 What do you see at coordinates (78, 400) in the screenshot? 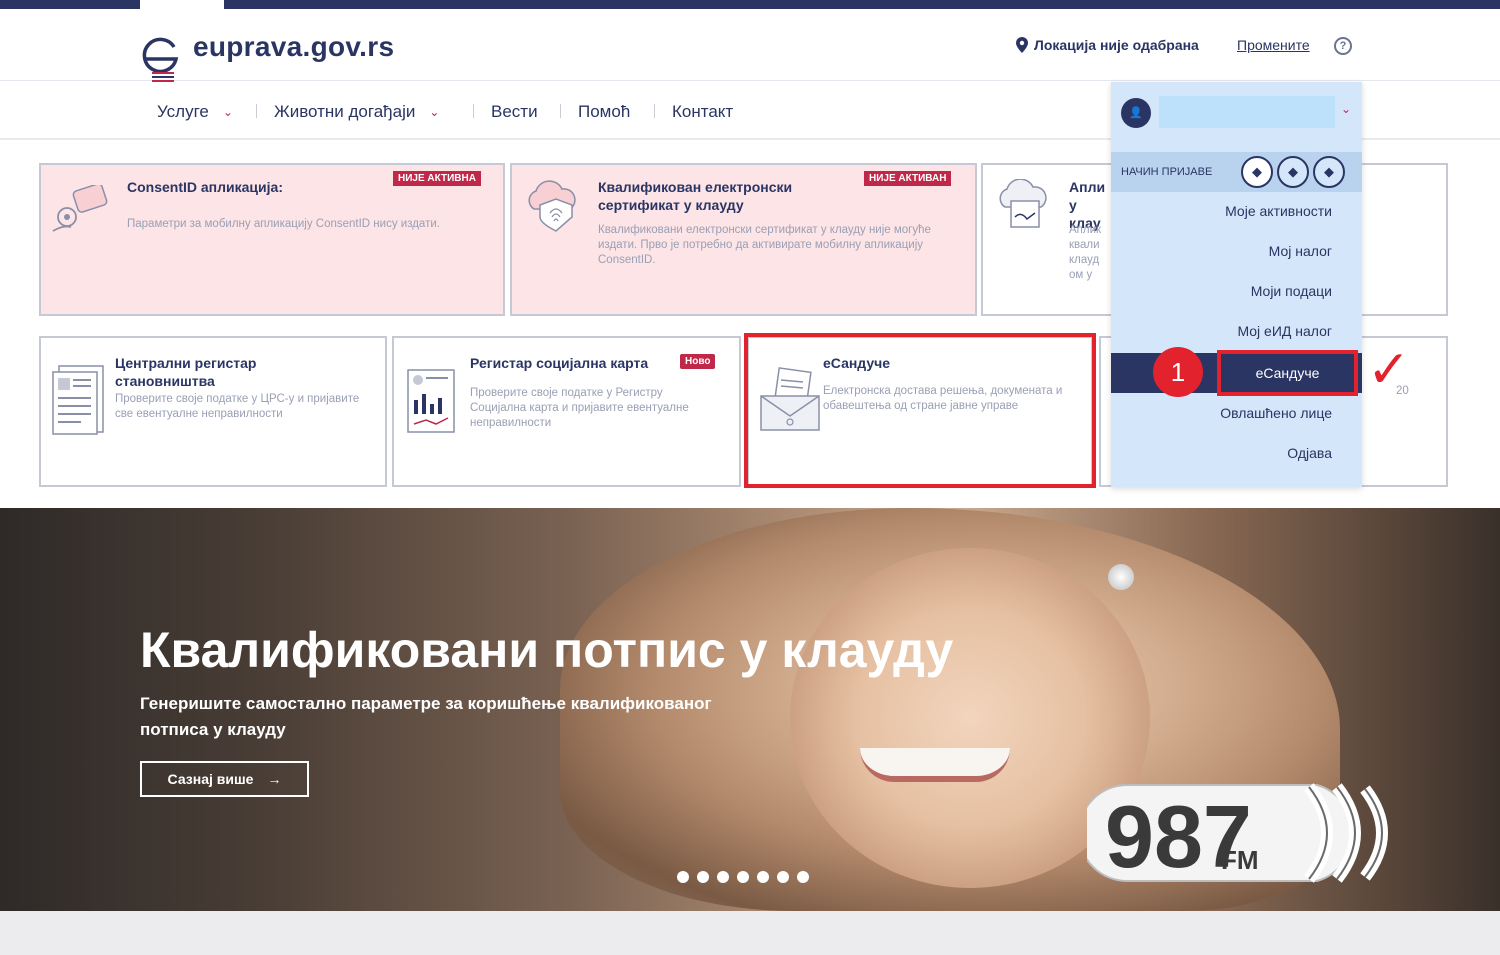
I see `registry-document-icon` at bounding box center [78, 400].